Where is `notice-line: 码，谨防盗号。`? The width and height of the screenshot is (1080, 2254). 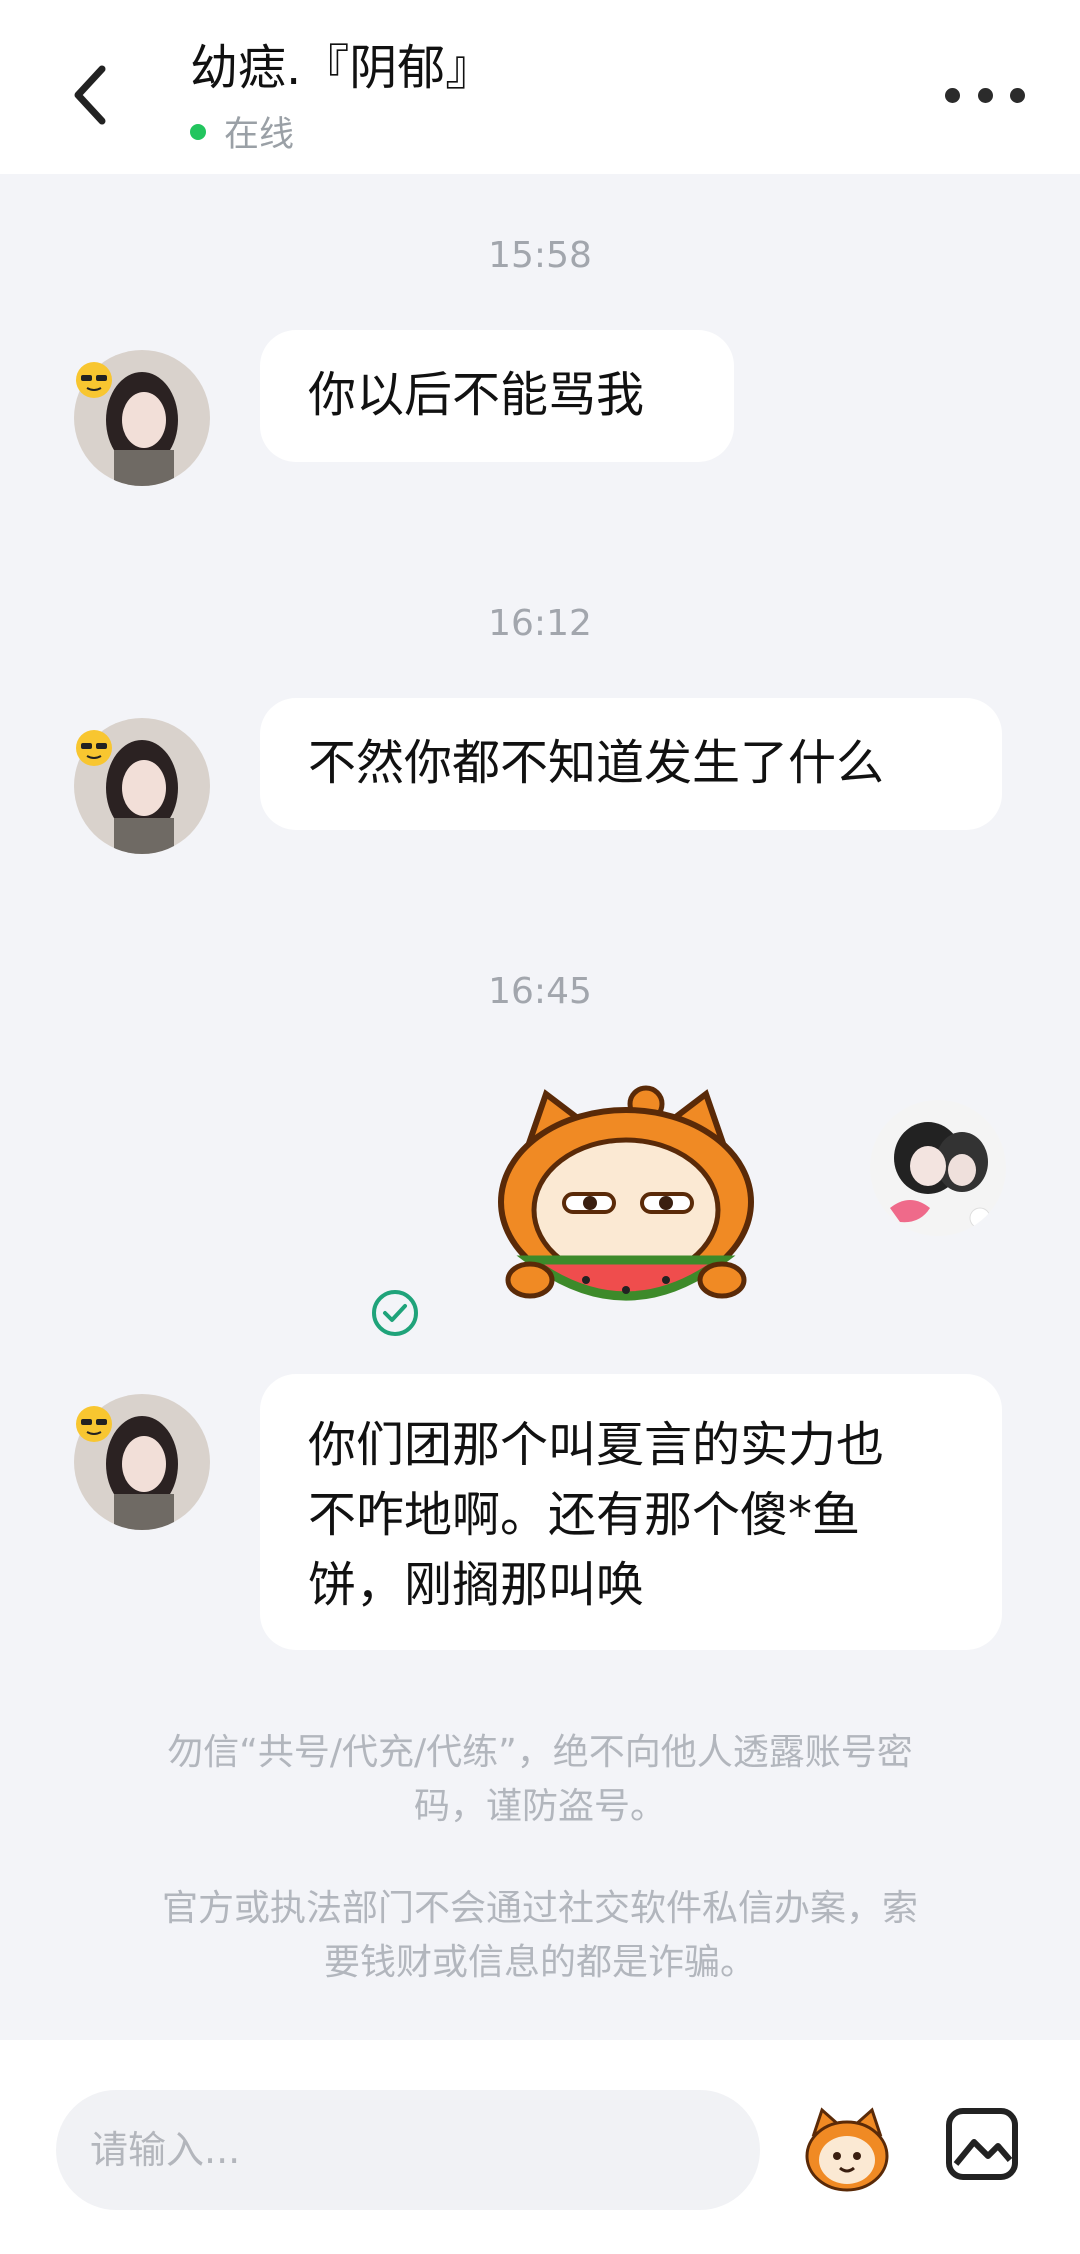 notice-line: 码，谨防盗号。 is located at coordinates (539, 1806).